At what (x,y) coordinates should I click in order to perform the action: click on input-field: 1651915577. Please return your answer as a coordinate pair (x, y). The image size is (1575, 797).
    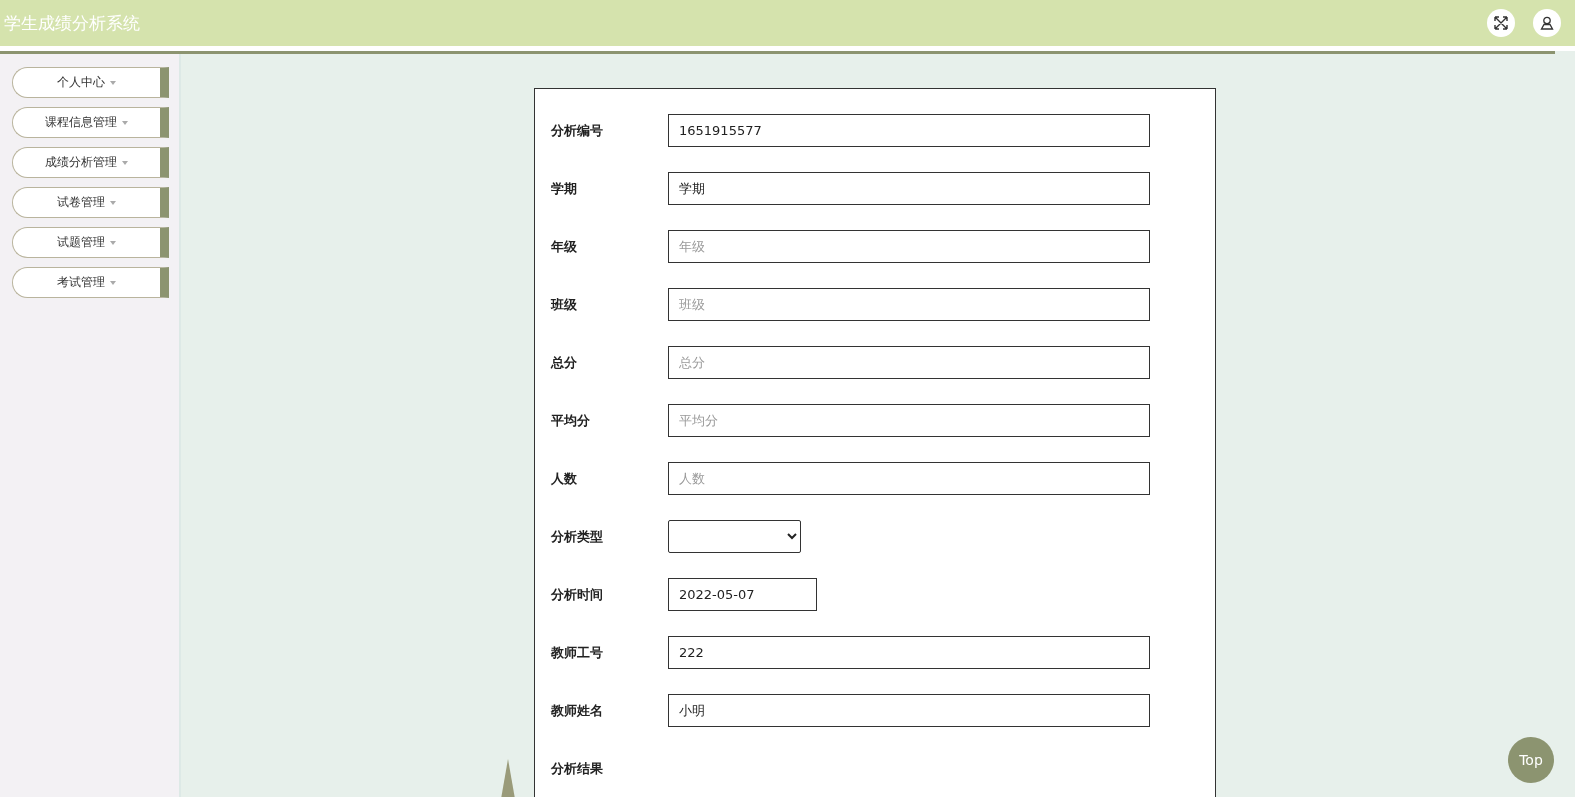
    Looking at the image, I should click on (909, 130).